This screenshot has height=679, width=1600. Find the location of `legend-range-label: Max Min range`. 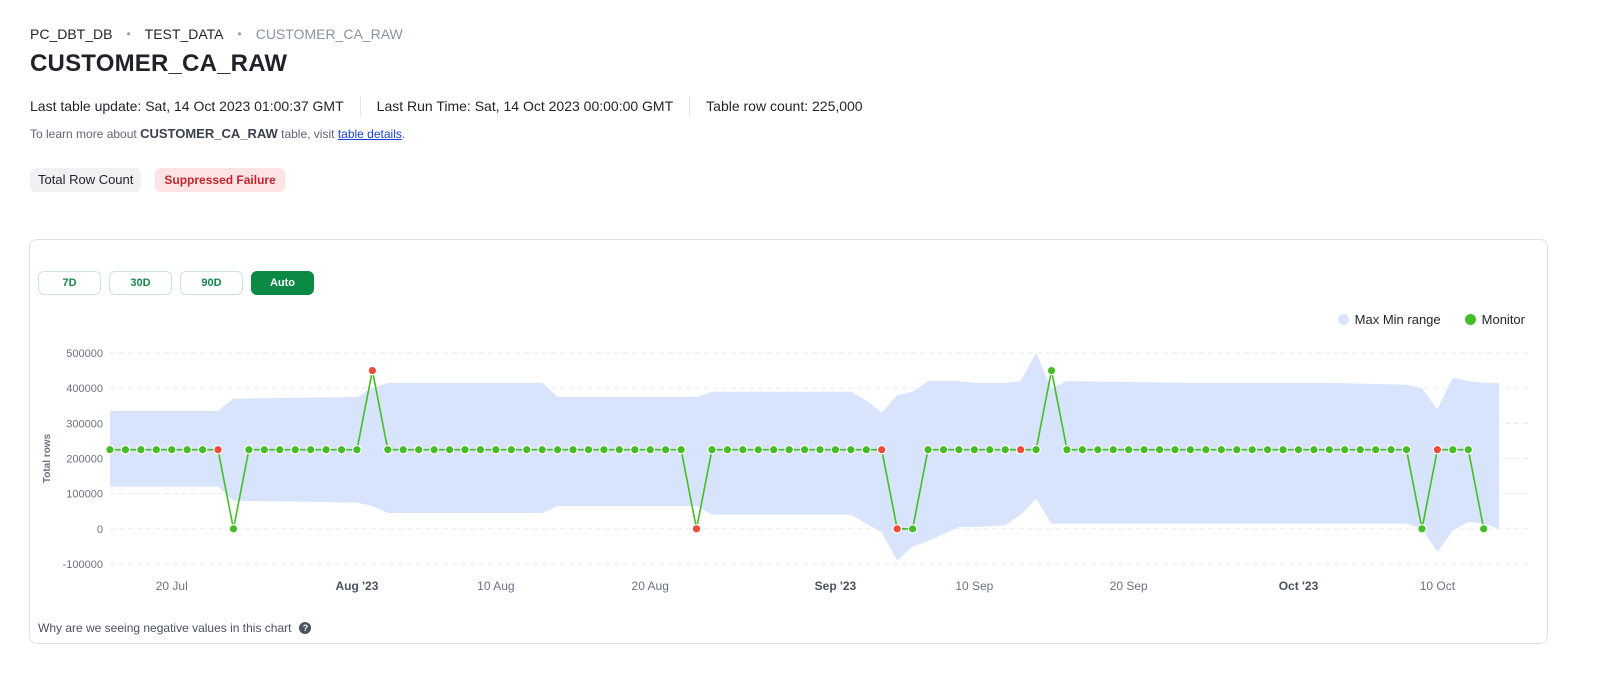

legend-range-label: Max Min range is located at coordinates (1397, 319).